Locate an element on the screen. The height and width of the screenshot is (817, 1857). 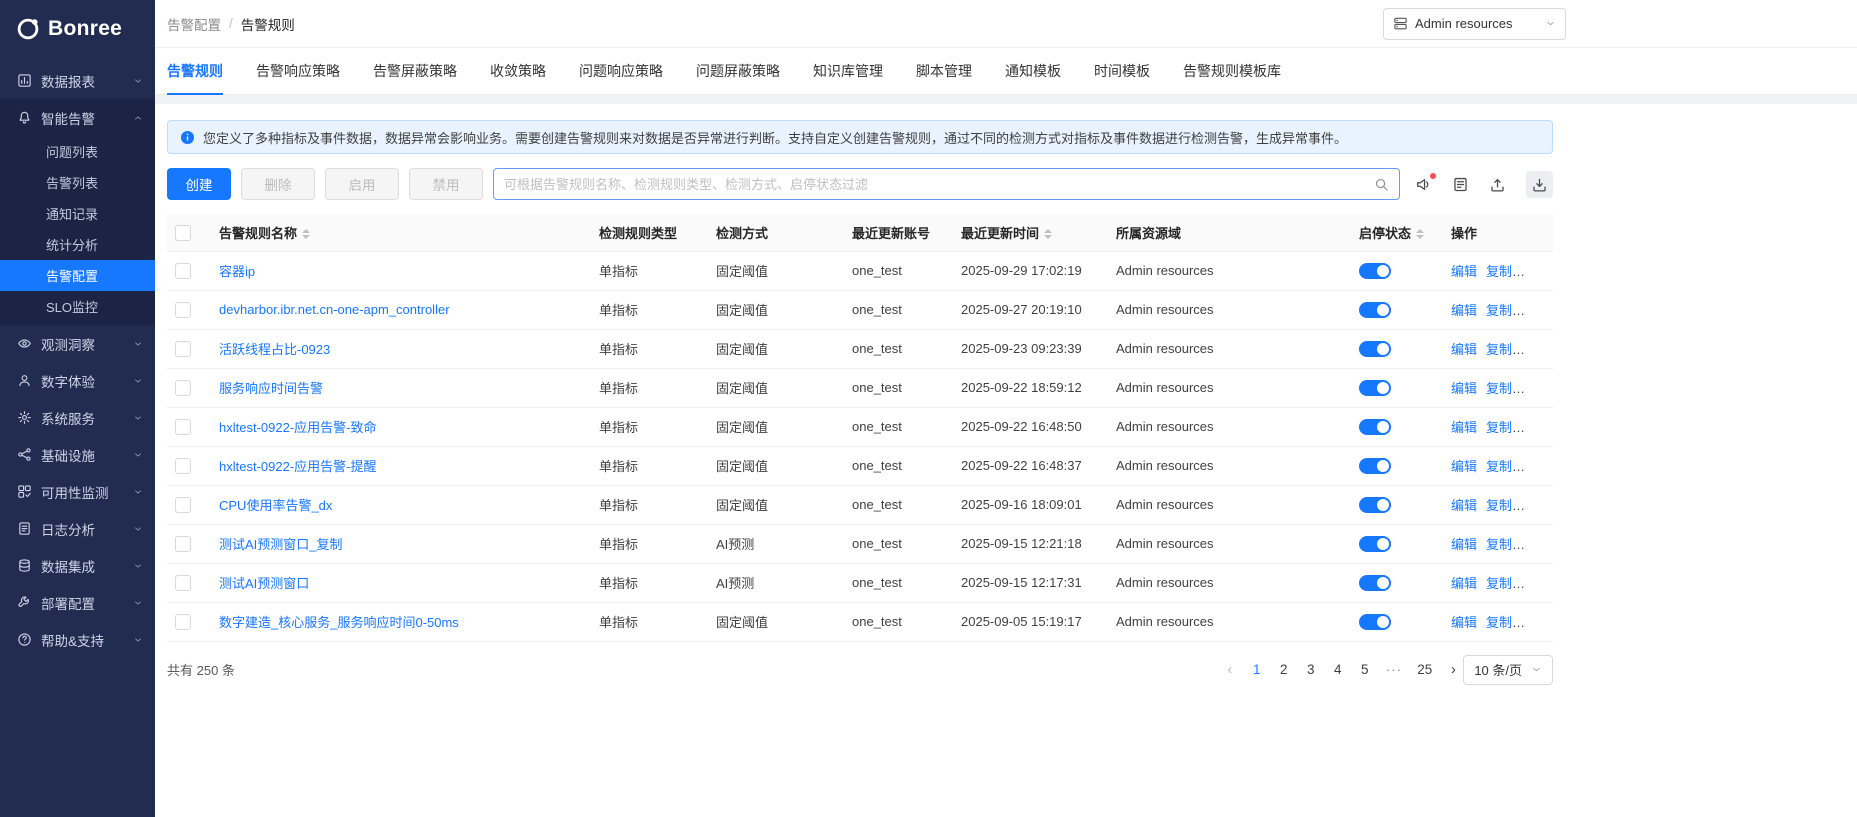
sidebar-item-data-integration: 数据集成 is located at coordinates (77, 565).